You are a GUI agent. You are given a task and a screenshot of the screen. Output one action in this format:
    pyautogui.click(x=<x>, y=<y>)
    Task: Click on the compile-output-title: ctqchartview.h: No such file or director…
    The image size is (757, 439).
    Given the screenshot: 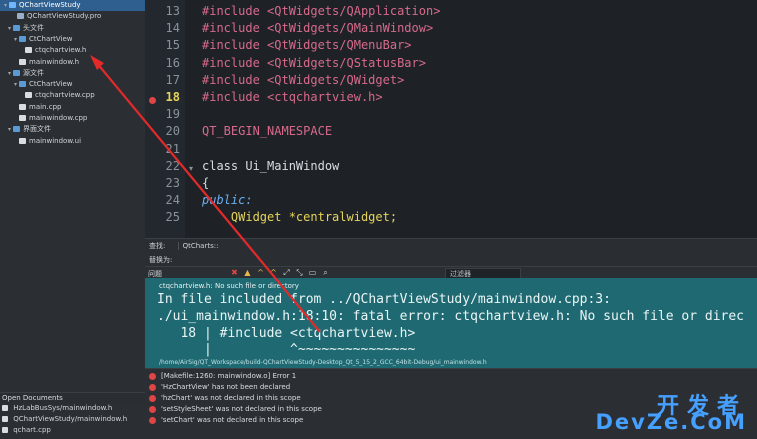 What is the action you would take?
    pyautogui.click(x=229, y=286)
    